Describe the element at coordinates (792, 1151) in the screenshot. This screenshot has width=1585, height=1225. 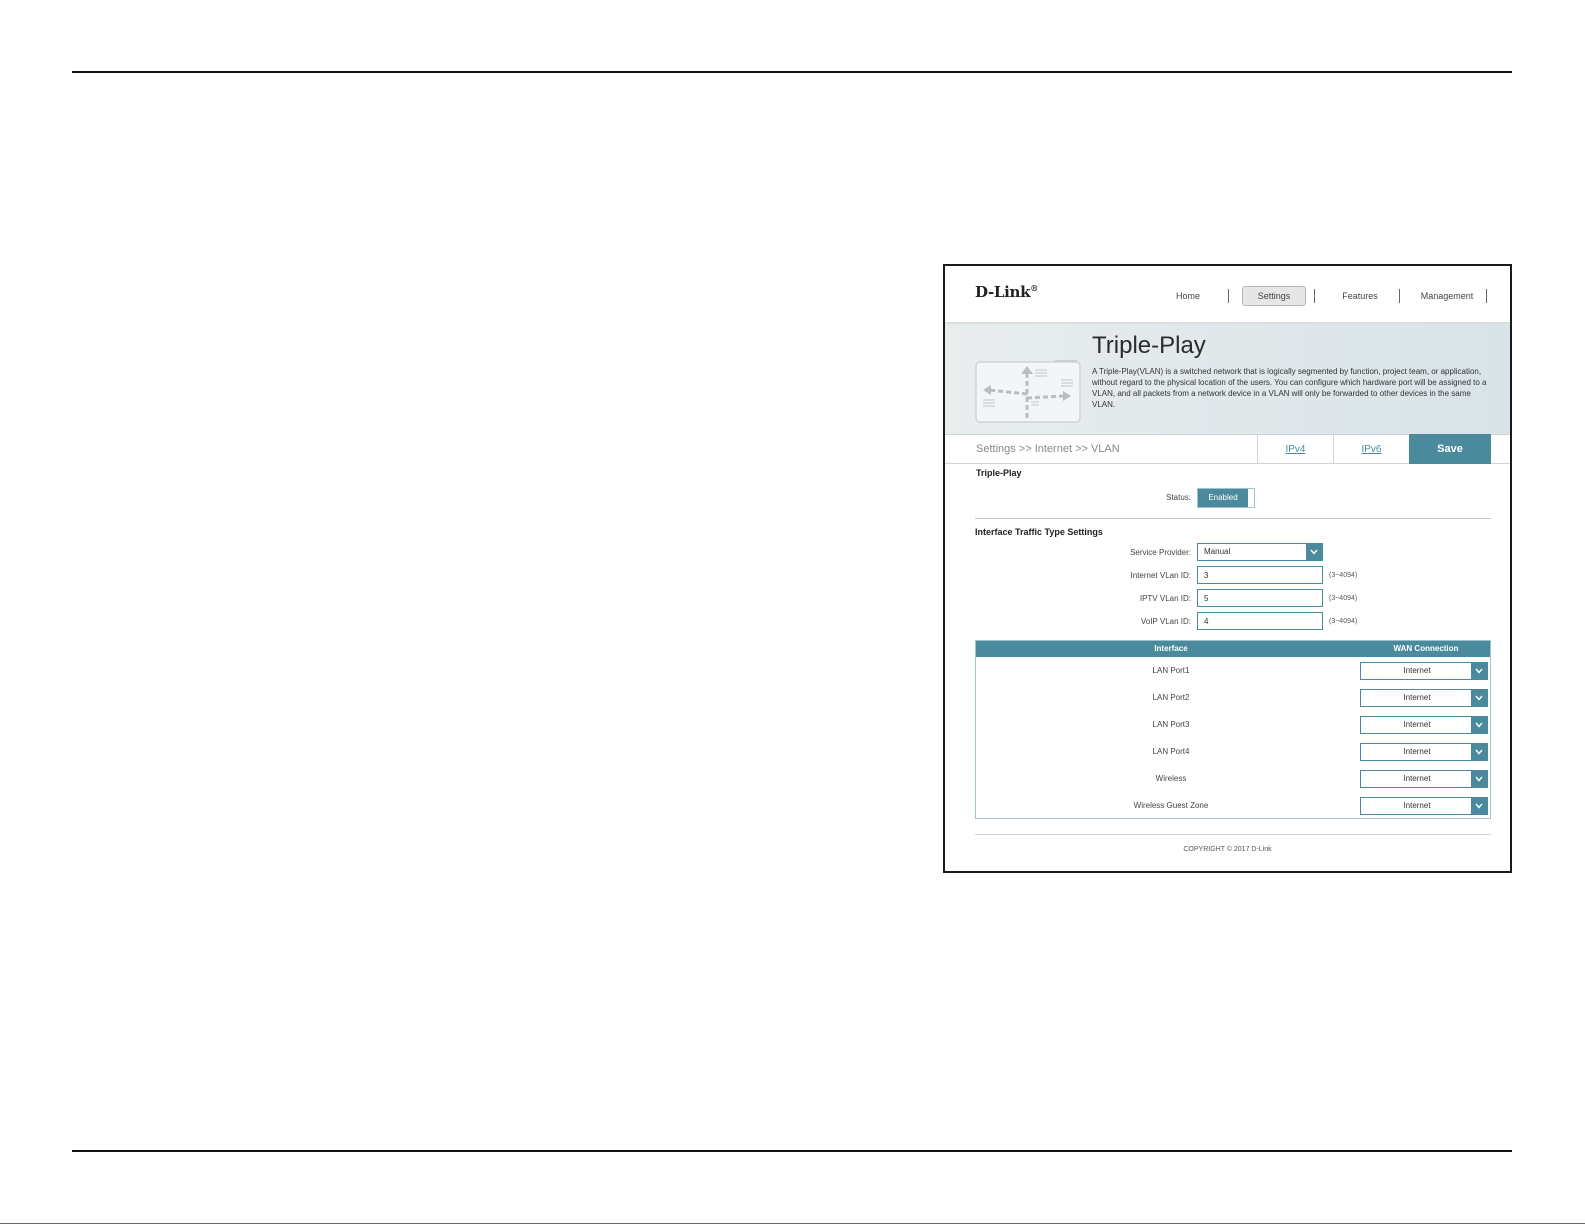
I see `page-bottom-rule` at that location.